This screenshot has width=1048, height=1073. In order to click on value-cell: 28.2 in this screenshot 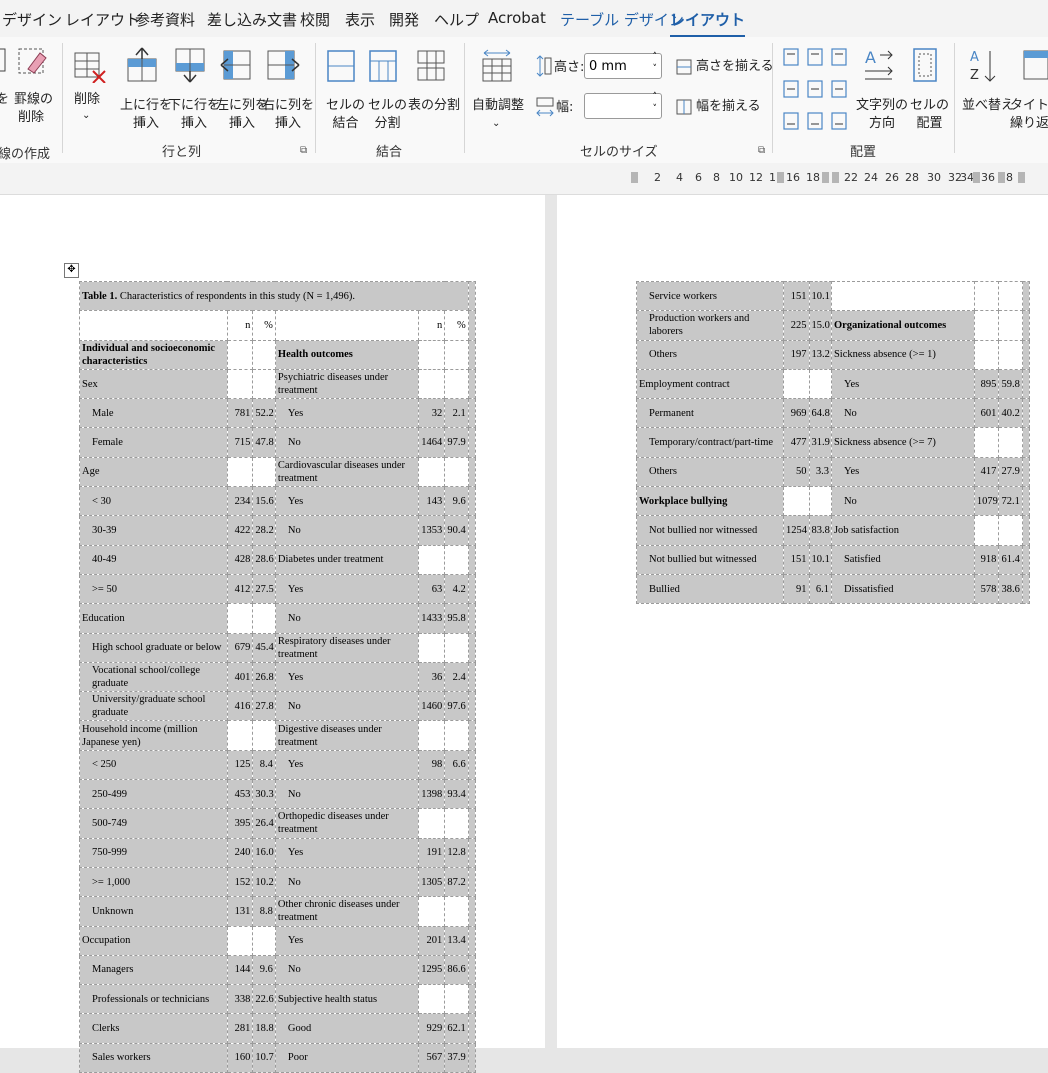, I will do `click(264, 530)`.